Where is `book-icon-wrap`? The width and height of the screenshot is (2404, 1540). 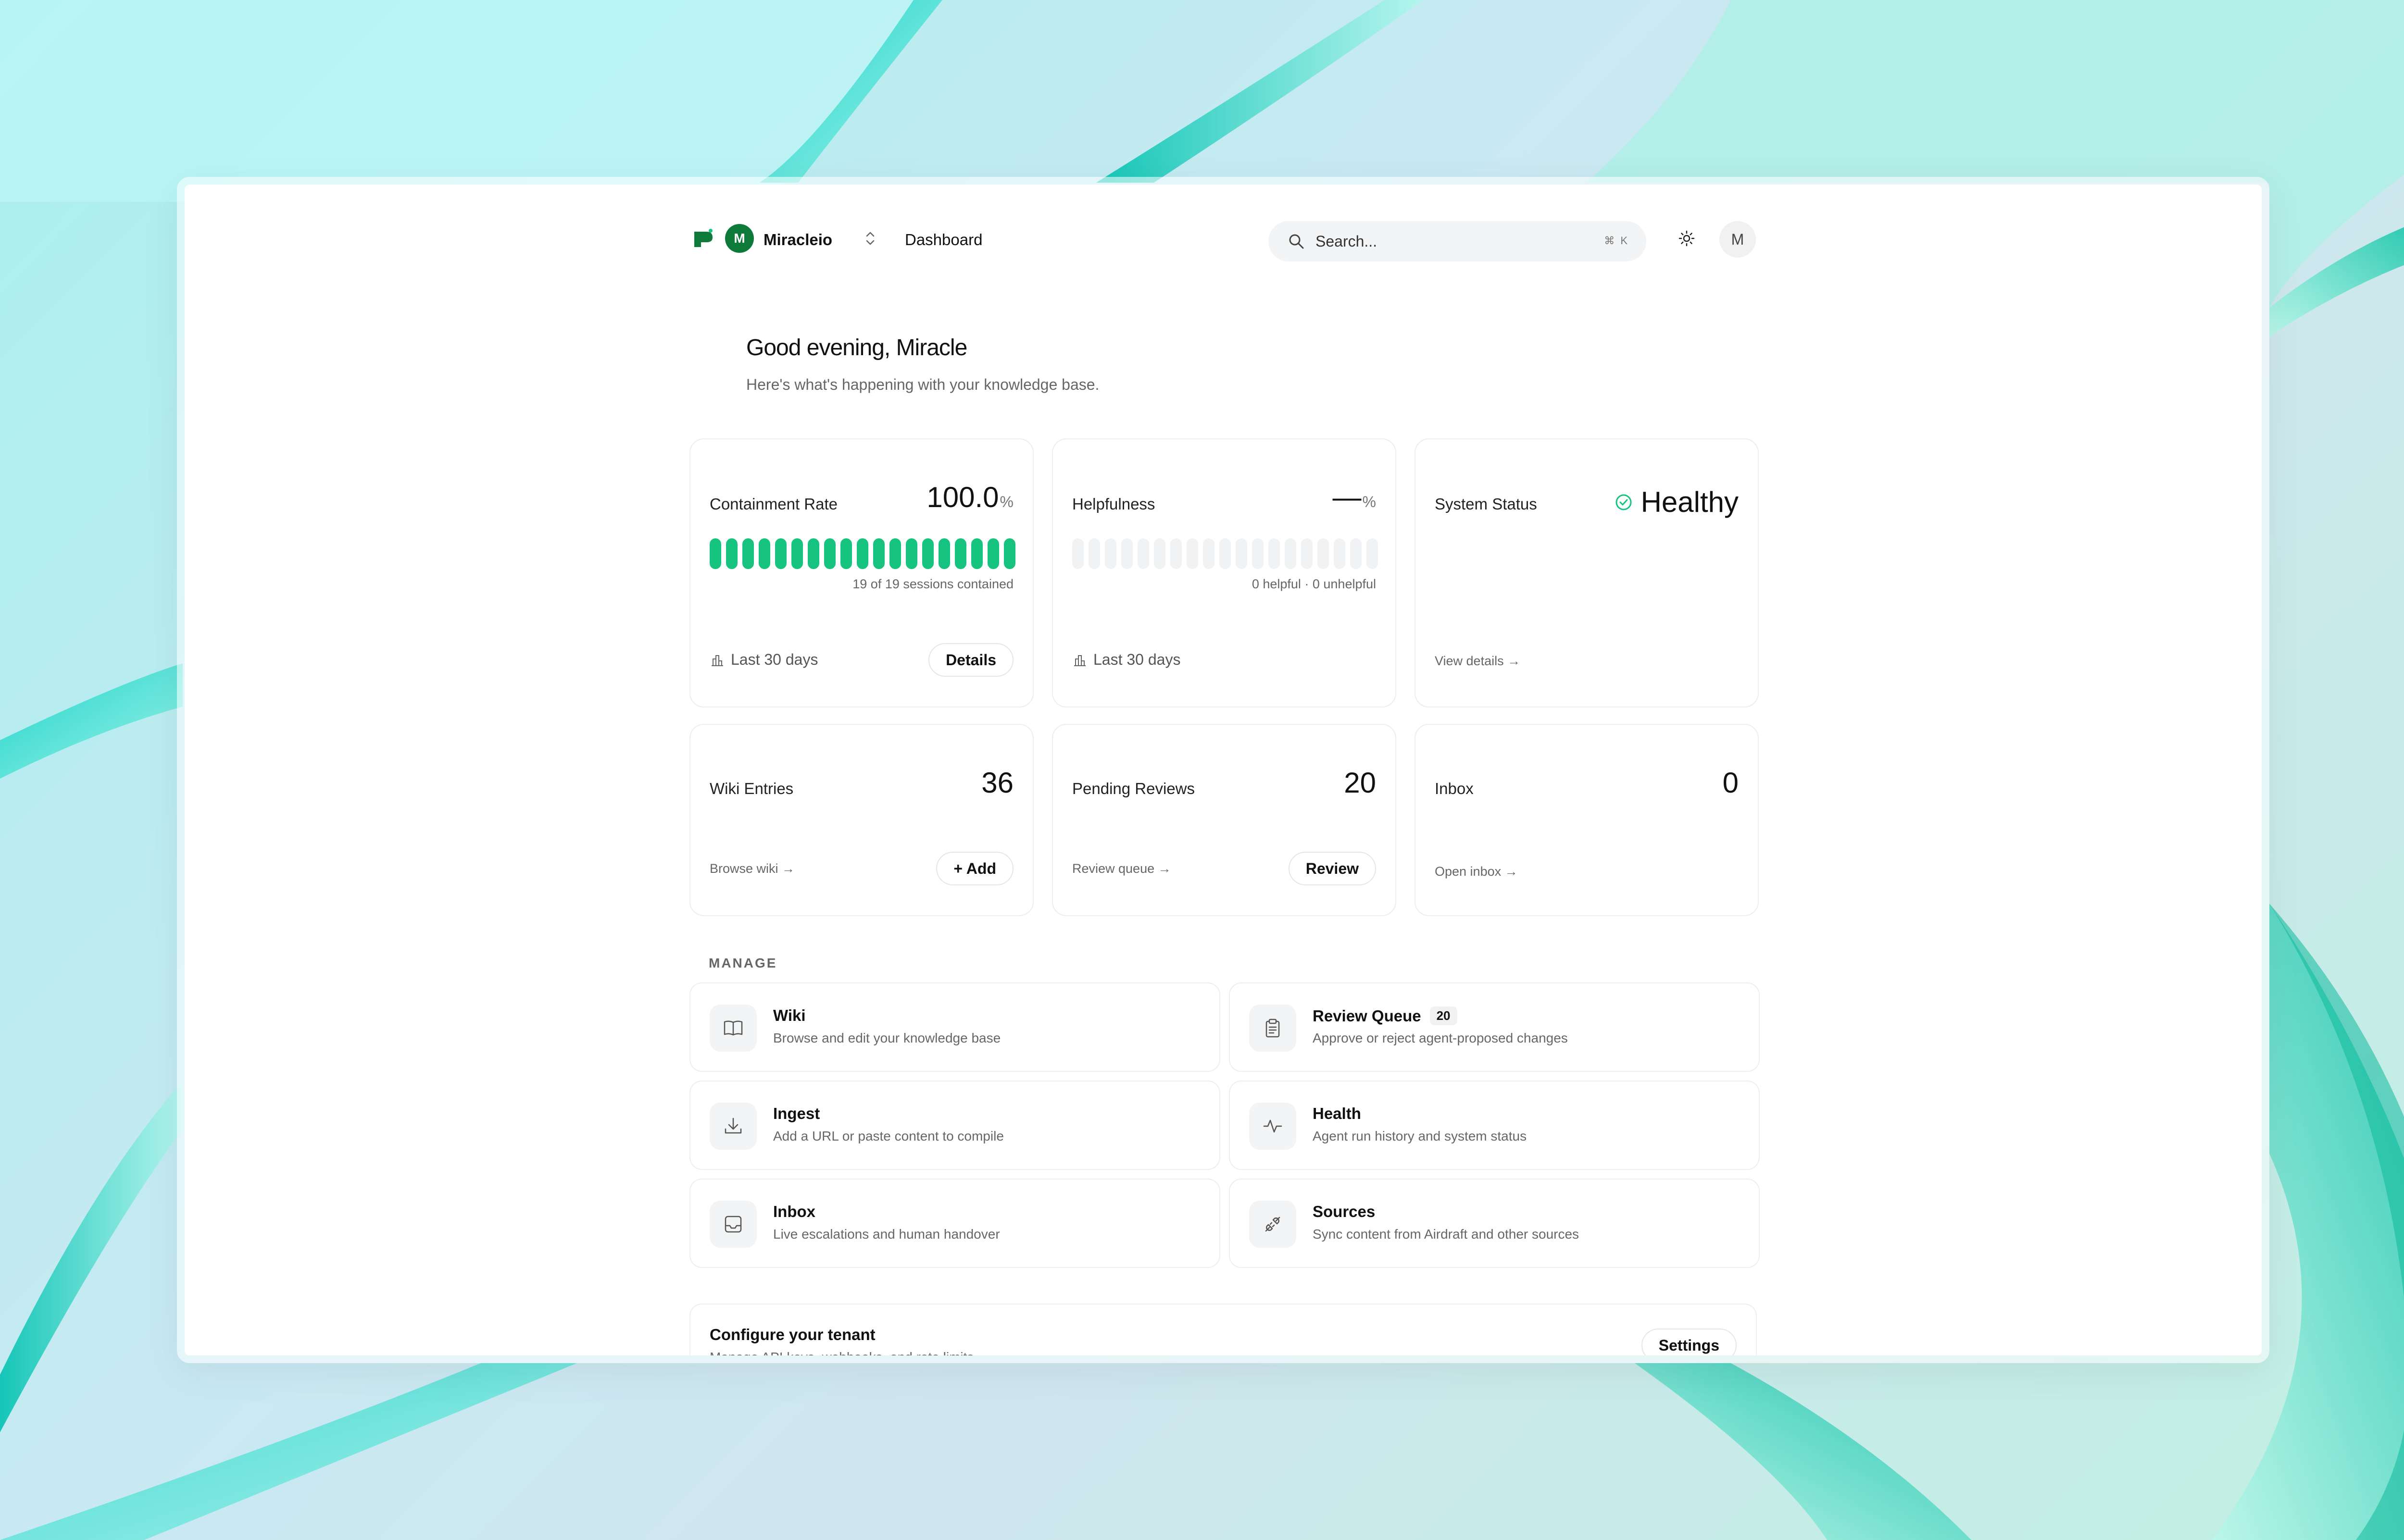 book-icon-wrap is located at coordinates (733, 1028).